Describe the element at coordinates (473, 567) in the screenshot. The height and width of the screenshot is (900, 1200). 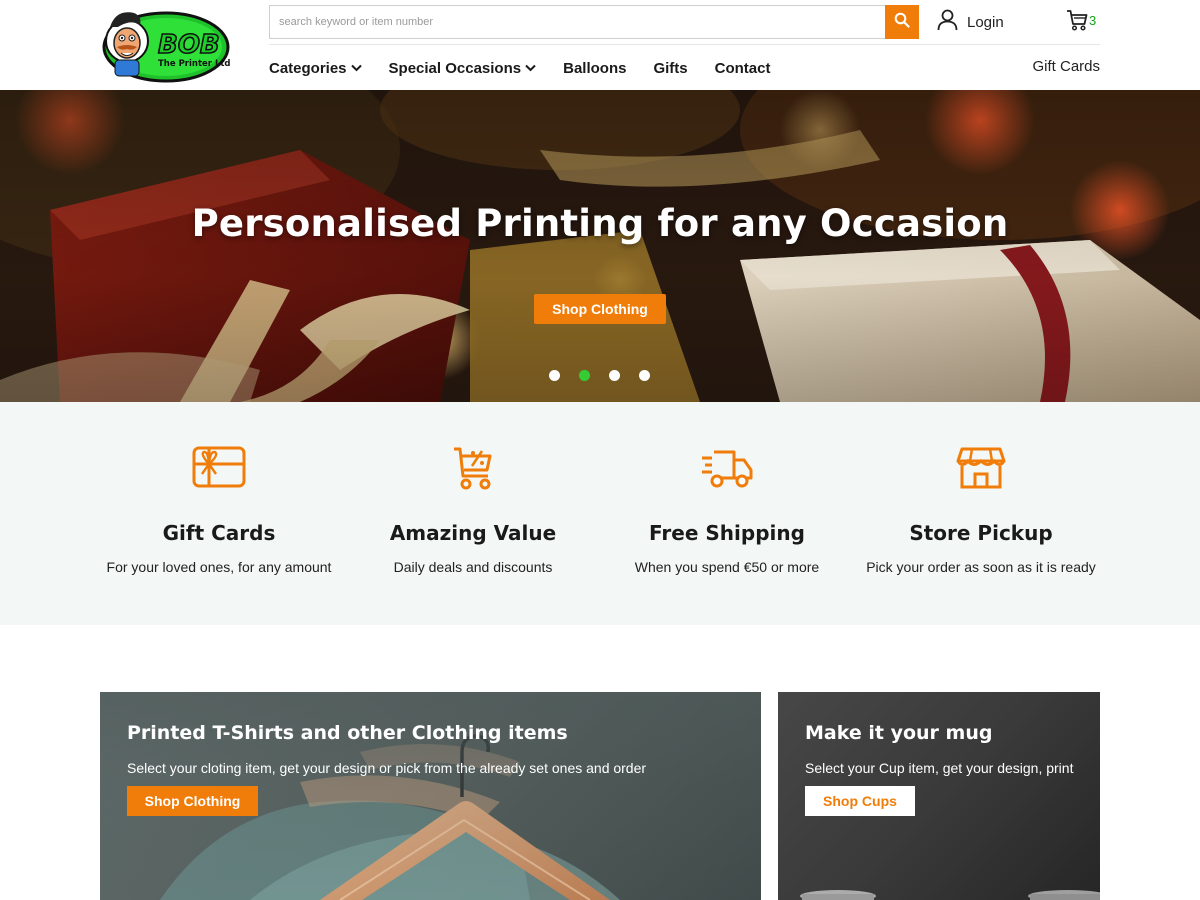
I see `feature-desc: Daily deals and discounts` at that location.